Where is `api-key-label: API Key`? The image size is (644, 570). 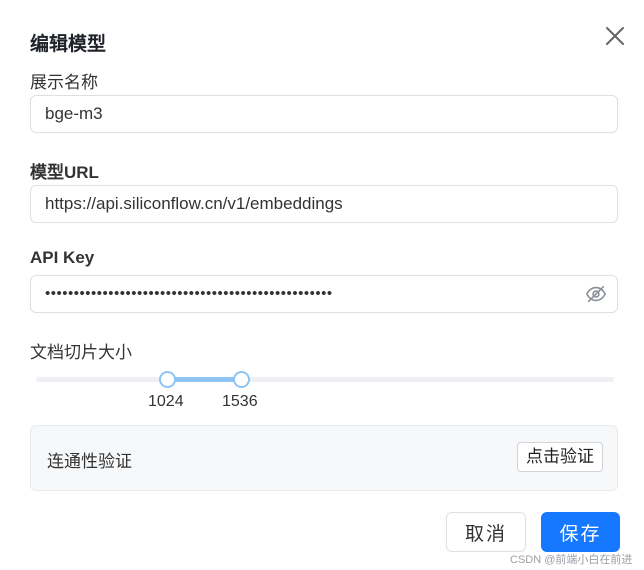
api-key-label: API Key is located at coordinates (62, 257).